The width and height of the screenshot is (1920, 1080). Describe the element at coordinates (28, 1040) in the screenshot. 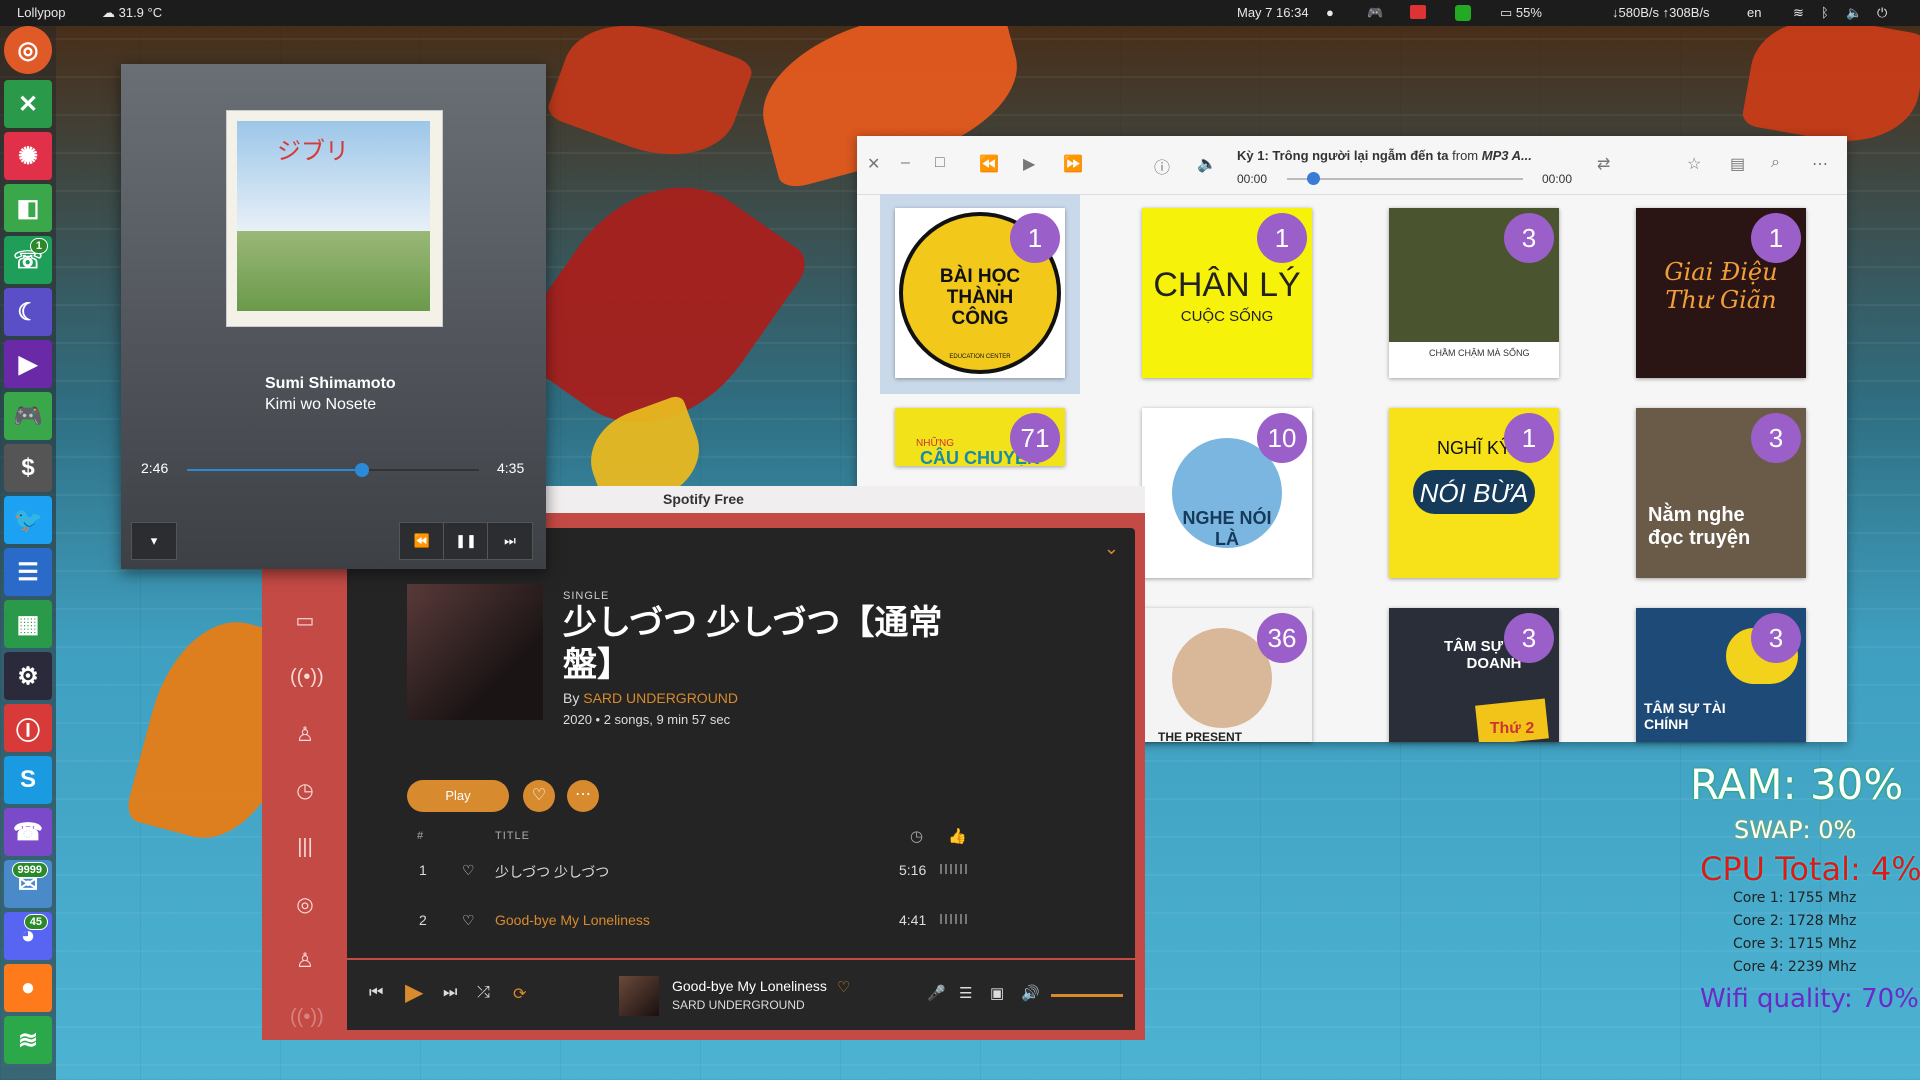

I see `spotify-dock-icon: ≋` at that location.